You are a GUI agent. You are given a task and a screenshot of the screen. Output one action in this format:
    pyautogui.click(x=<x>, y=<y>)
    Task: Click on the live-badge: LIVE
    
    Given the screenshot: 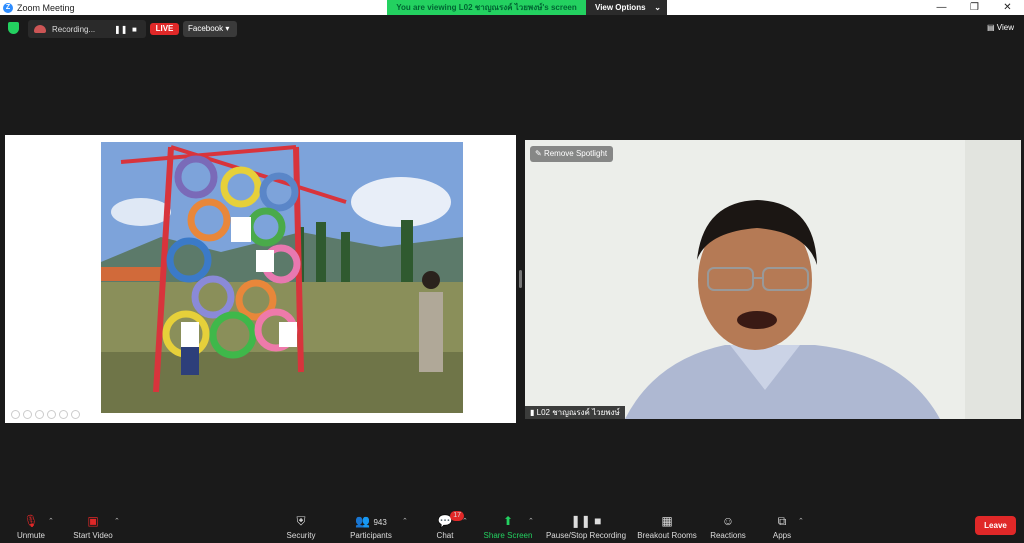 What is the action you would take?
    pyautogui.click(x=164, y=29)
    